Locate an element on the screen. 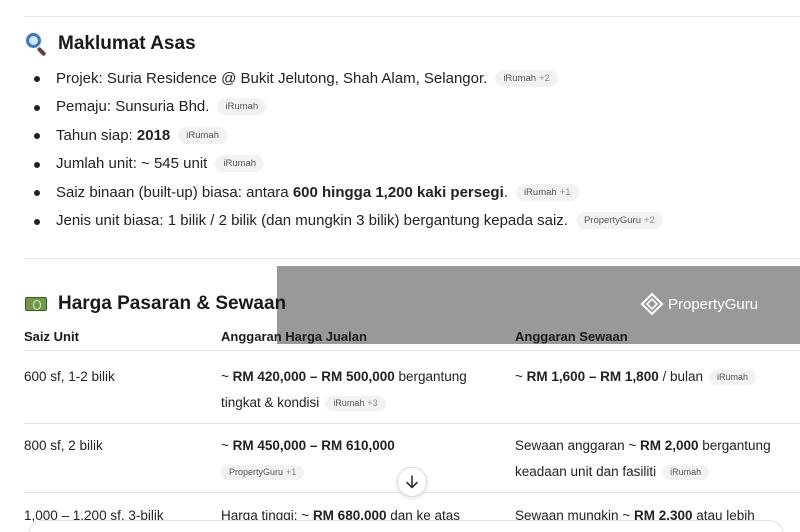 The width and height of the screenshot is (800, 532). table-header-rent: Anggaran Sewaan is located at coordinates (571, 336).